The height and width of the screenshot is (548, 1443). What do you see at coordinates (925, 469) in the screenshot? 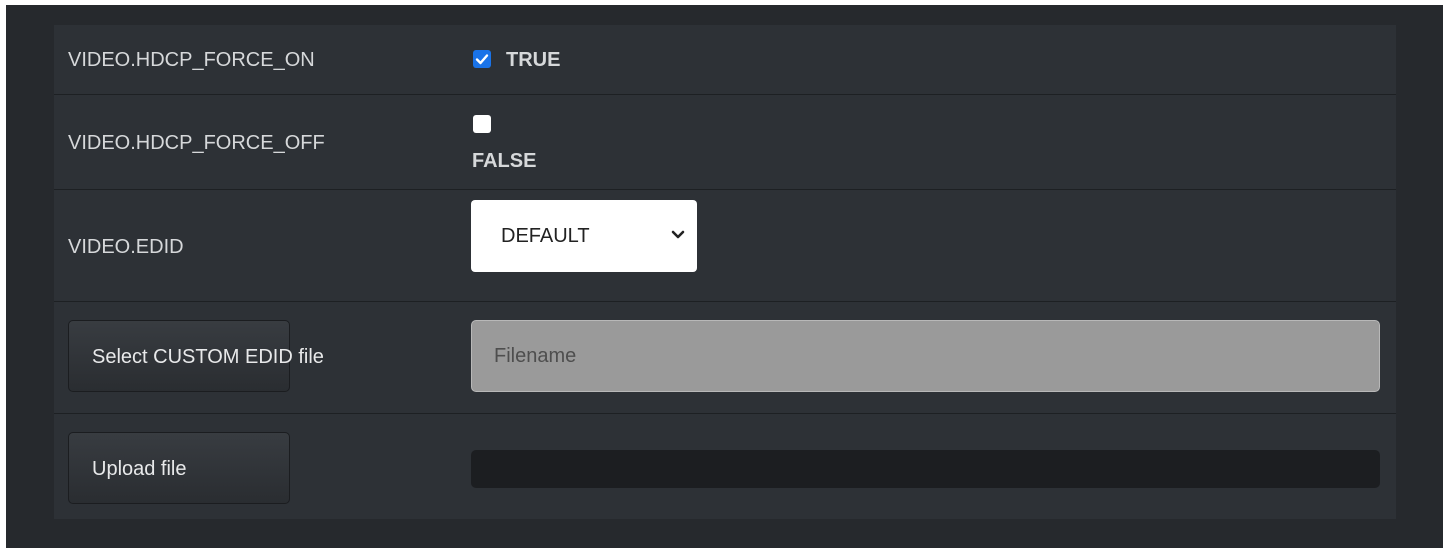
I see `upload-progress-bar` at bounding box center [925, 469].